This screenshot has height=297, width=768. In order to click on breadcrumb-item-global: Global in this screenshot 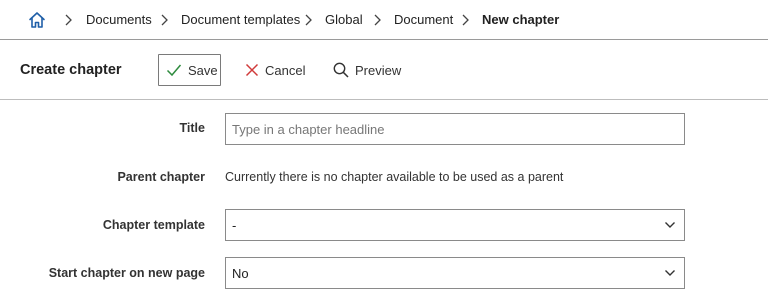, I will do `click(344, 20)`.